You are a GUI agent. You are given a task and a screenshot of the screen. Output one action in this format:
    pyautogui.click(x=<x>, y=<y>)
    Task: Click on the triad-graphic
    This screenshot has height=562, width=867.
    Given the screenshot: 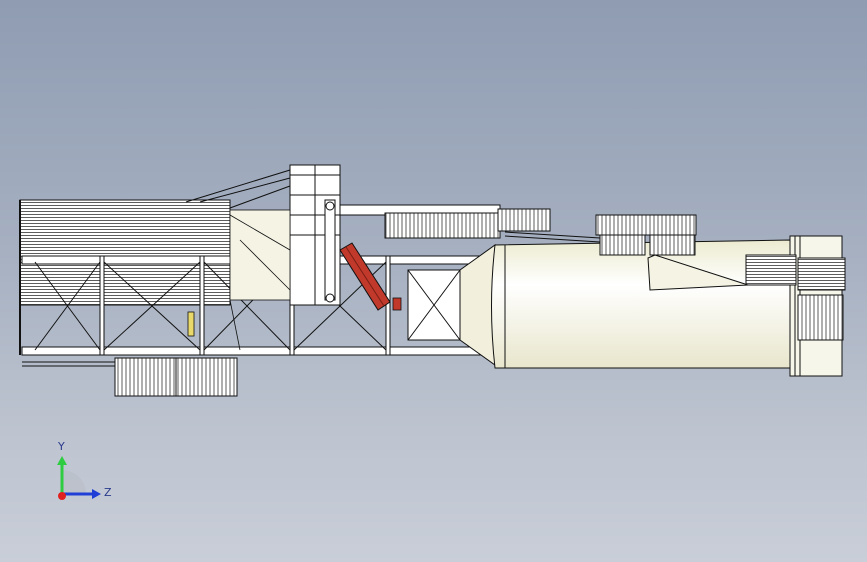 What is the action you would take?
    pyautogui.click(x=79, y=478)
    